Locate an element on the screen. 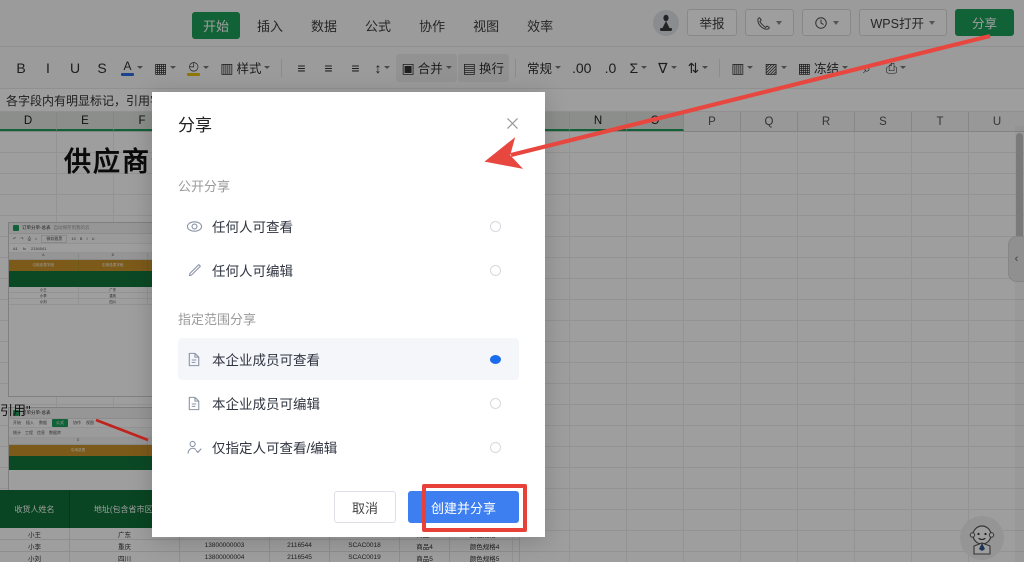  close-icon-glyph is located at coordinates (512, 123).